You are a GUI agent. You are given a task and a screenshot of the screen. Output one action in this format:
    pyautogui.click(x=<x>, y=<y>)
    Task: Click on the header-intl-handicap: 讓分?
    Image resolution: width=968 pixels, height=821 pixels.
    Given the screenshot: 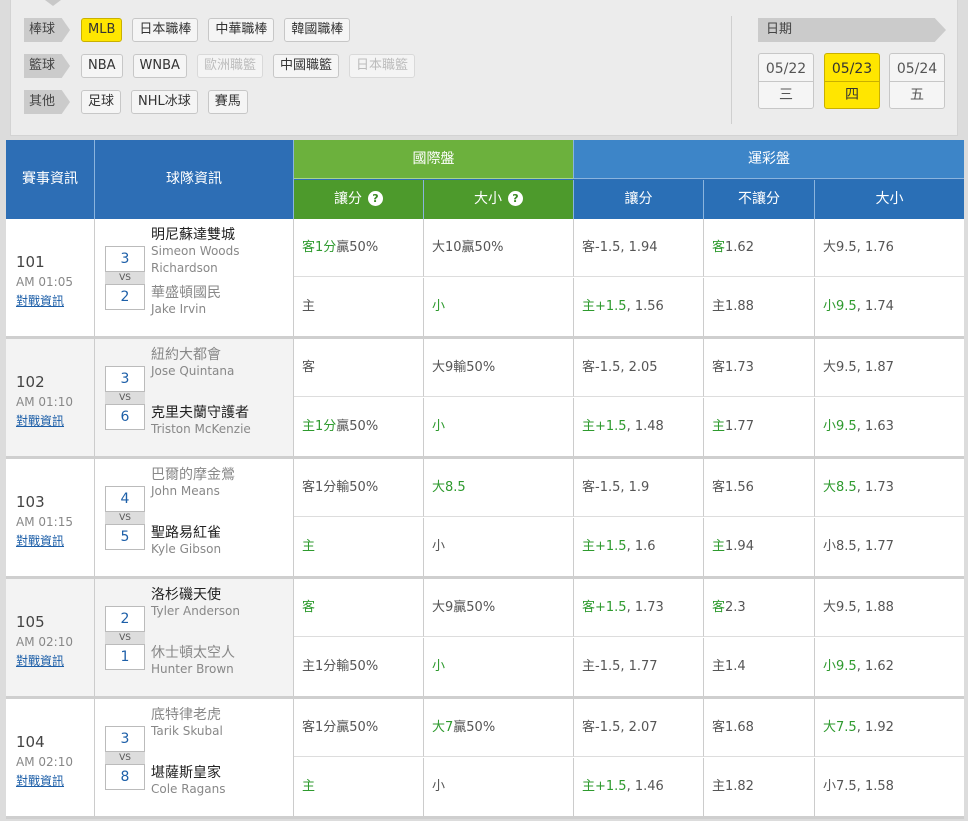 What is the action you would take?
    pyautogui.click(x=359, y=199)
    